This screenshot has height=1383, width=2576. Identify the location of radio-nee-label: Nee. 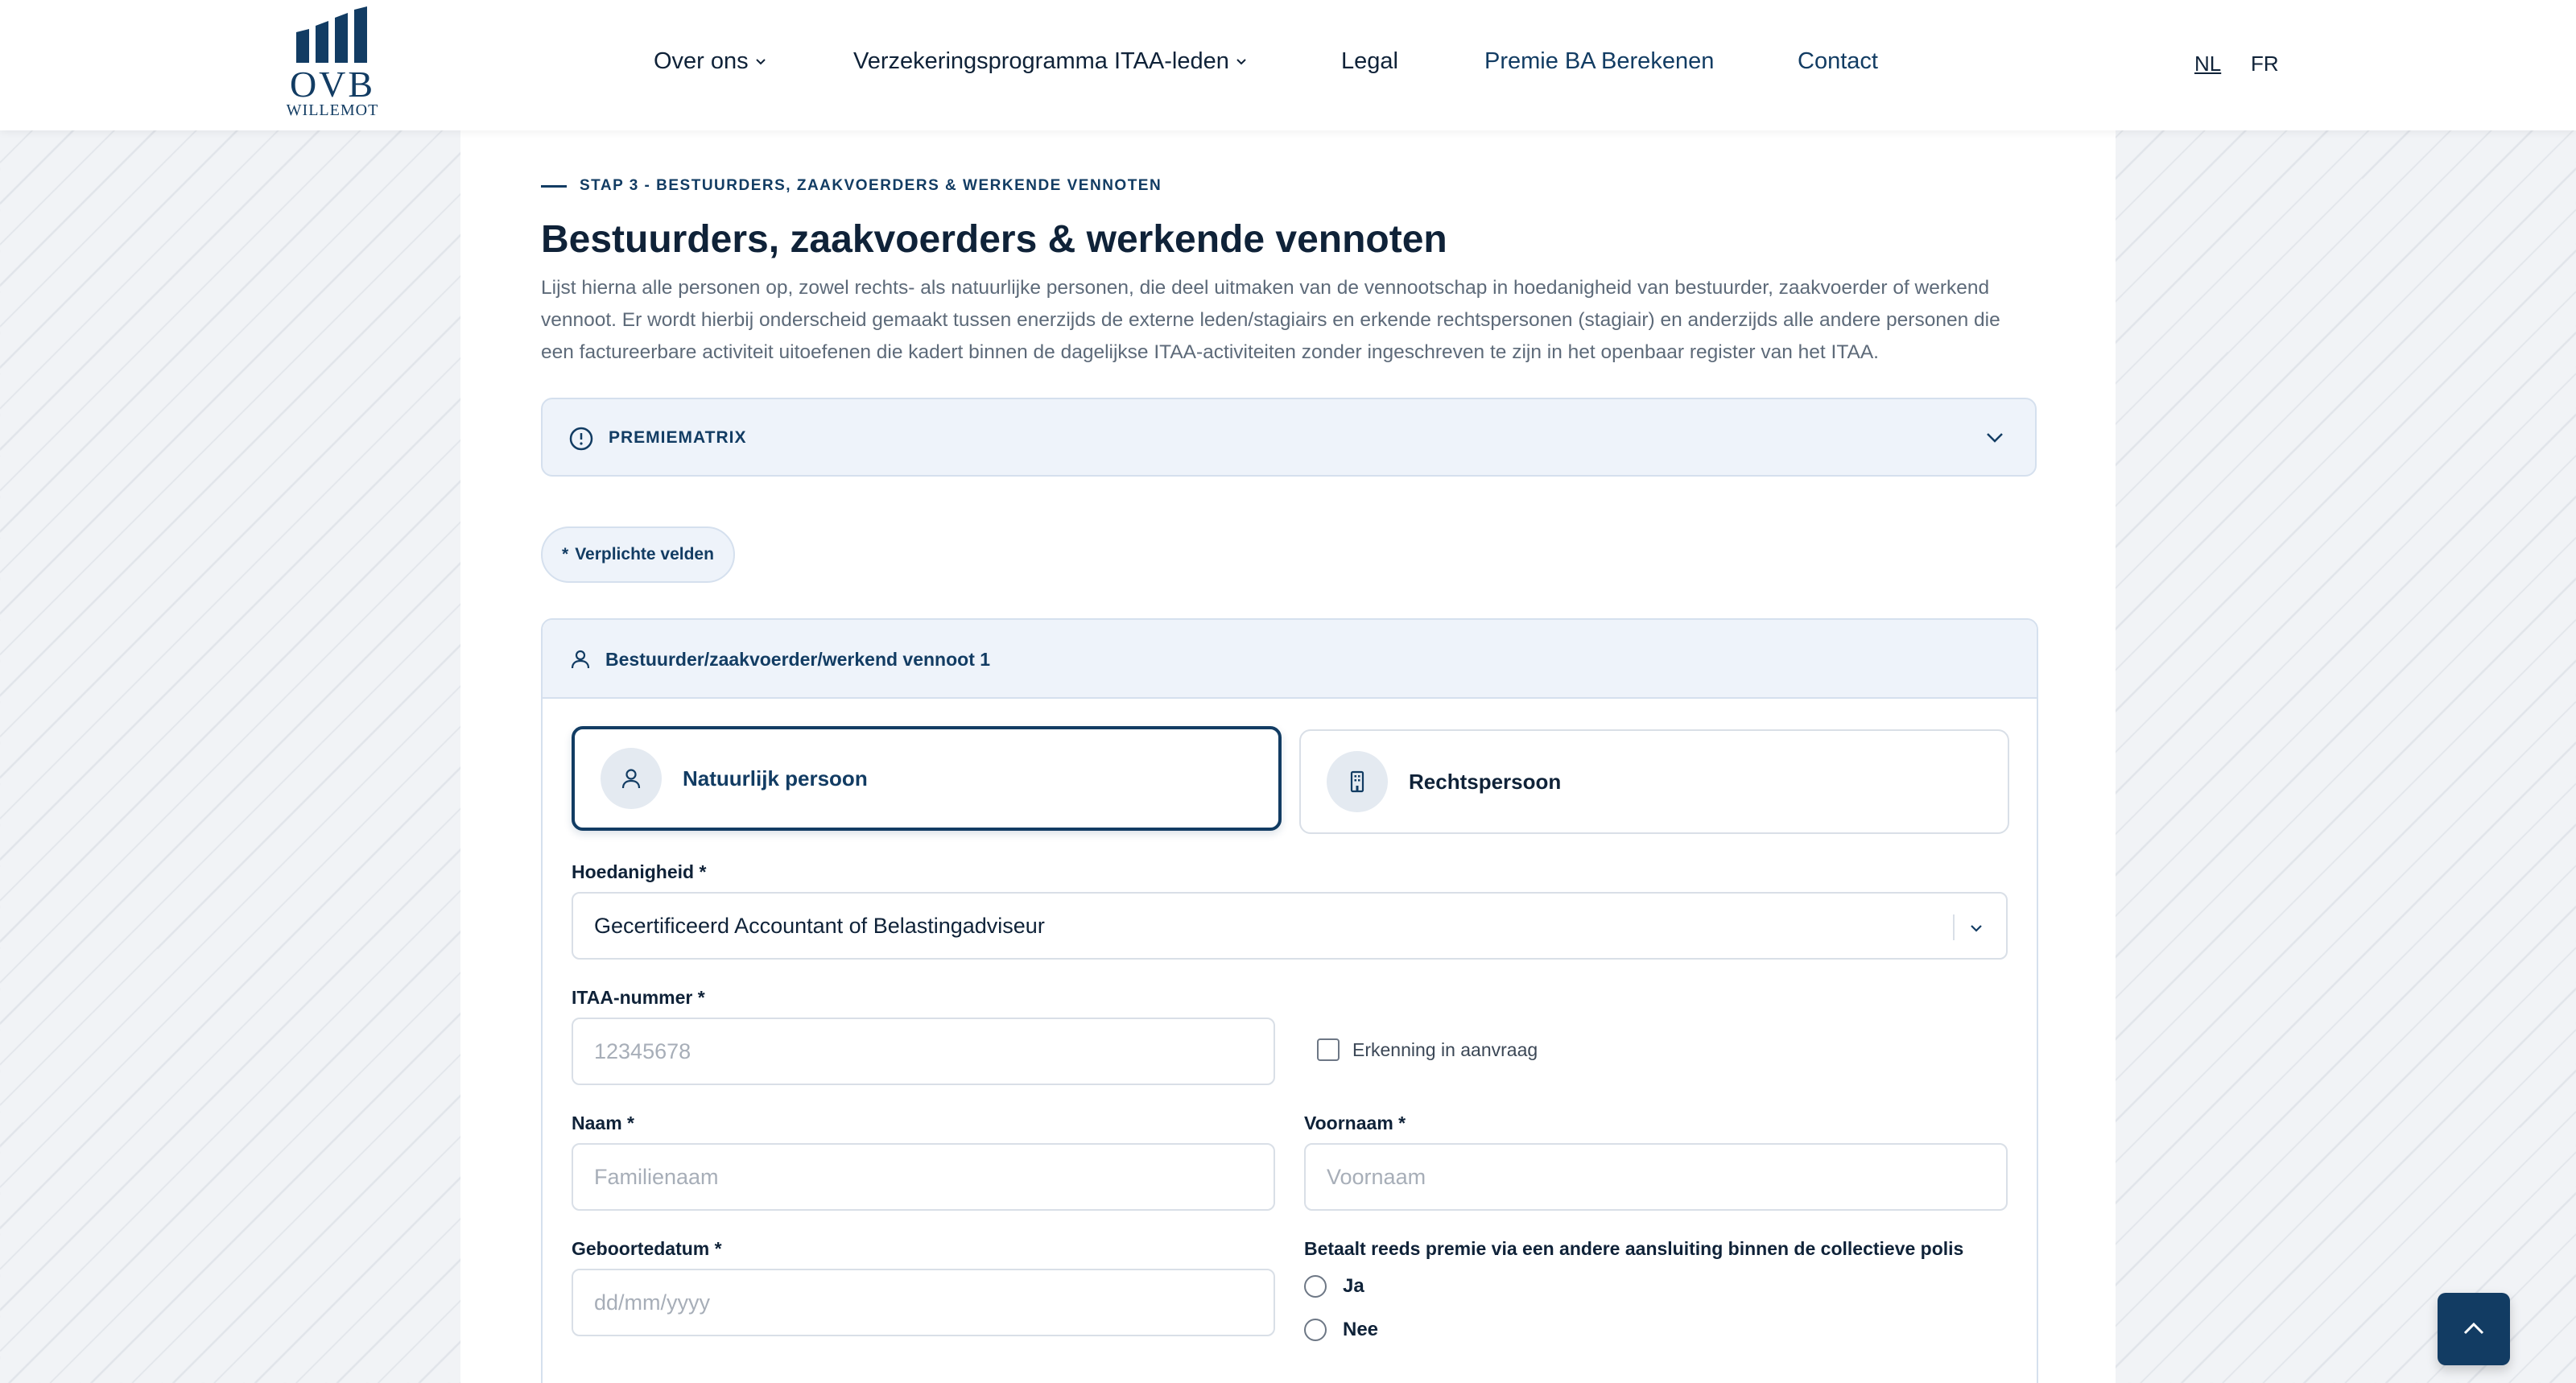
(1361, 1329).